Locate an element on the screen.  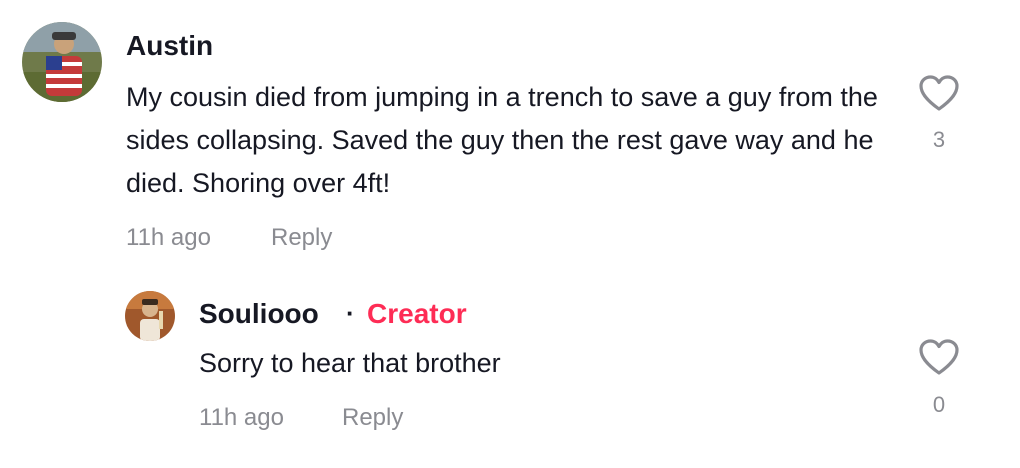
reply-username: Souliooo is located at coordinates (259, 314).